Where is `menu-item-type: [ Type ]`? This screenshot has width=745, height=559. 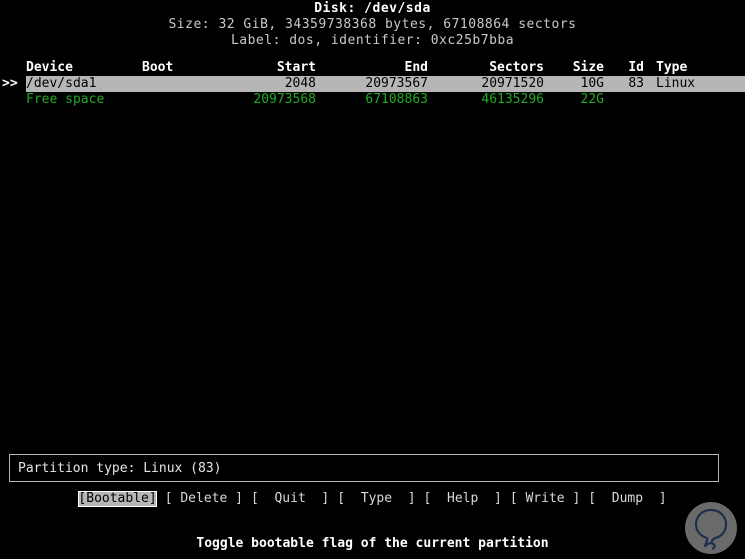
menu-item-type: [ Type ] is located at coordinates (376, 499).